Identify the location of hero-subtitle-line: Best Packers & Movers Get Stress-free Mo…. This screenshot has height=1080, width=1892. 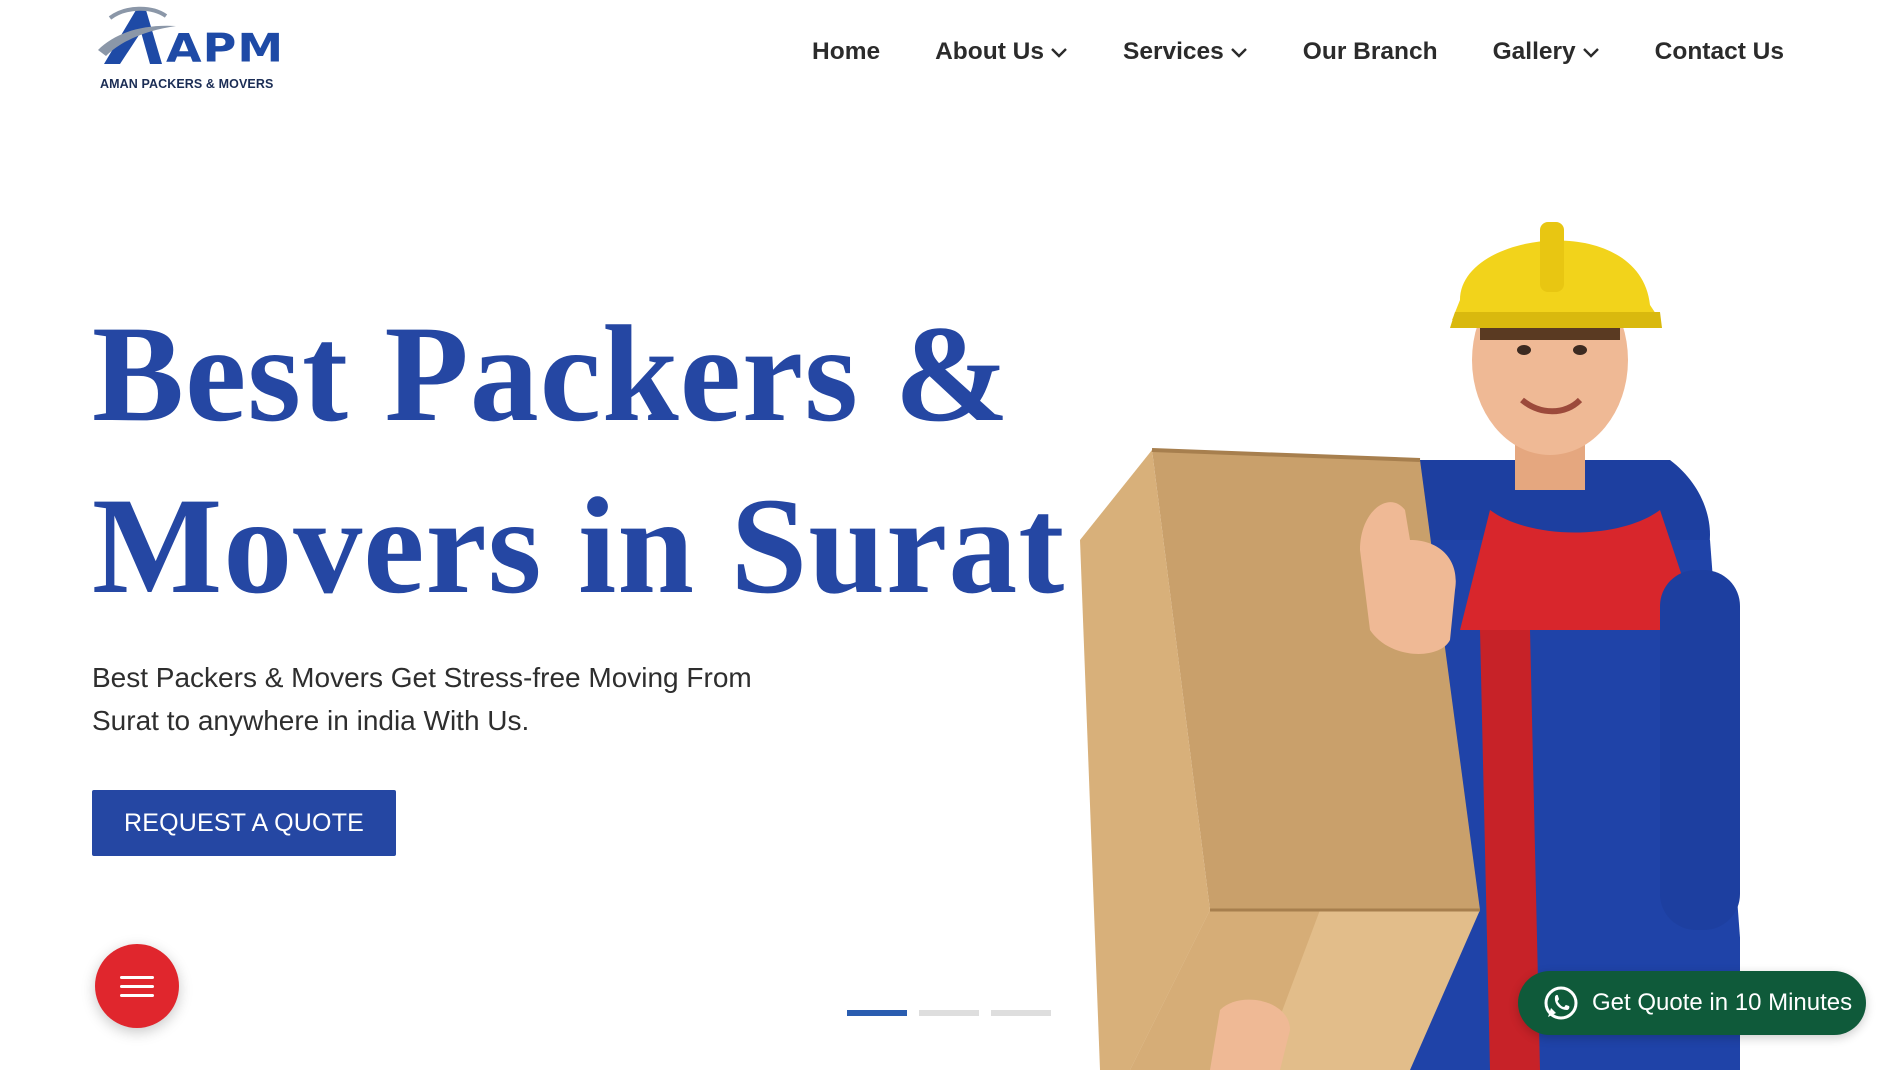
(422, 677).